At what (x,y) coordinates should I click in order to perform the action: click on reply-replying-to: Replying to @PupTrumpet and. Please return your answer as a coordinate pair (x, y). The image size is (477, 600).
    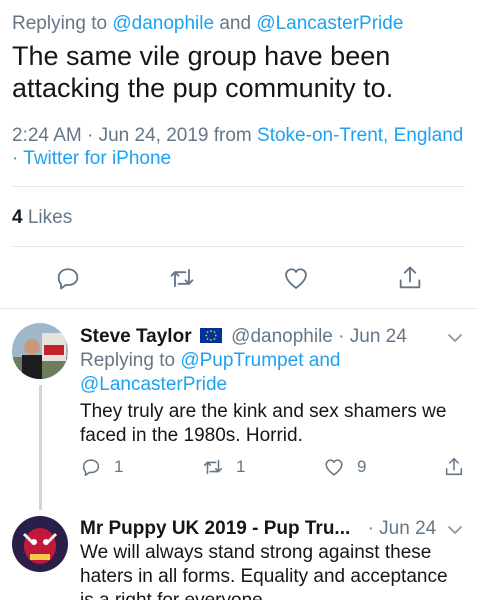
    Looking at the image, I should click on (210, 361).